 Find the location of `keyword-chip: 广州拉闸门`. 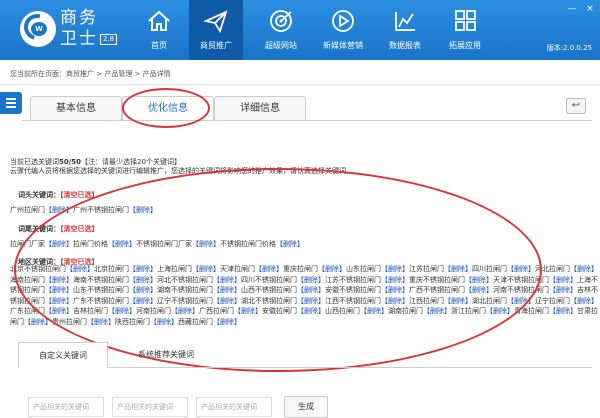

keyword-chip: 广州拉闸门 is located at coordinates (27, 210).